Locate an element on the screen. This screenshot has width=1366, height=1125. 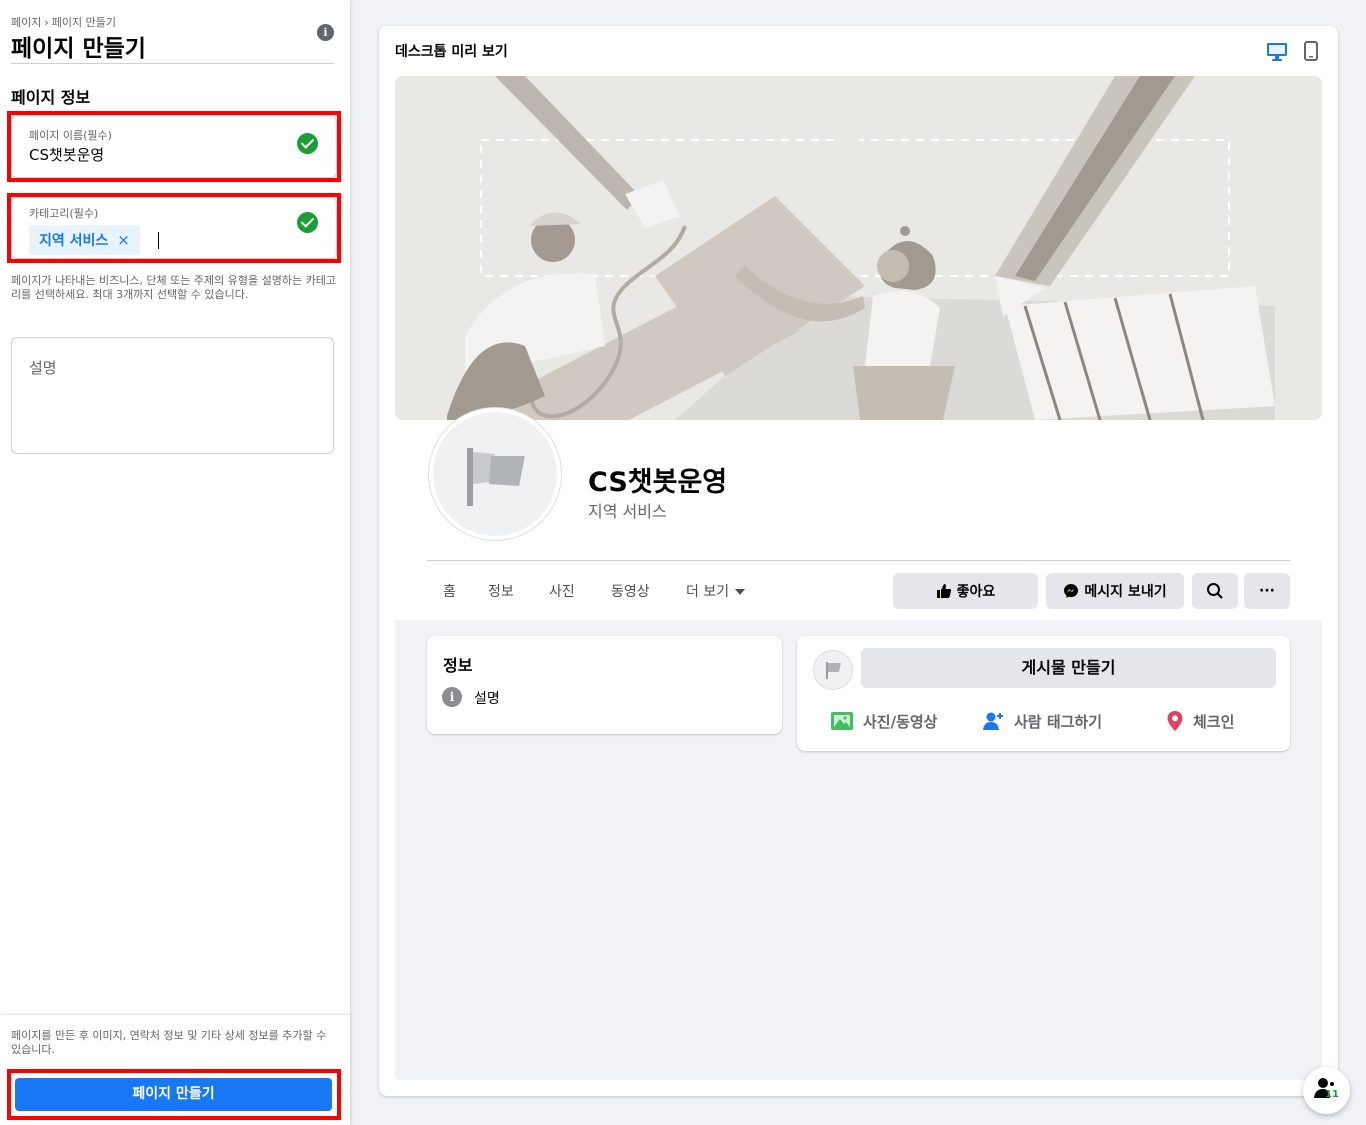
tab-photos: 사진 is located at coordinates (562, 591).